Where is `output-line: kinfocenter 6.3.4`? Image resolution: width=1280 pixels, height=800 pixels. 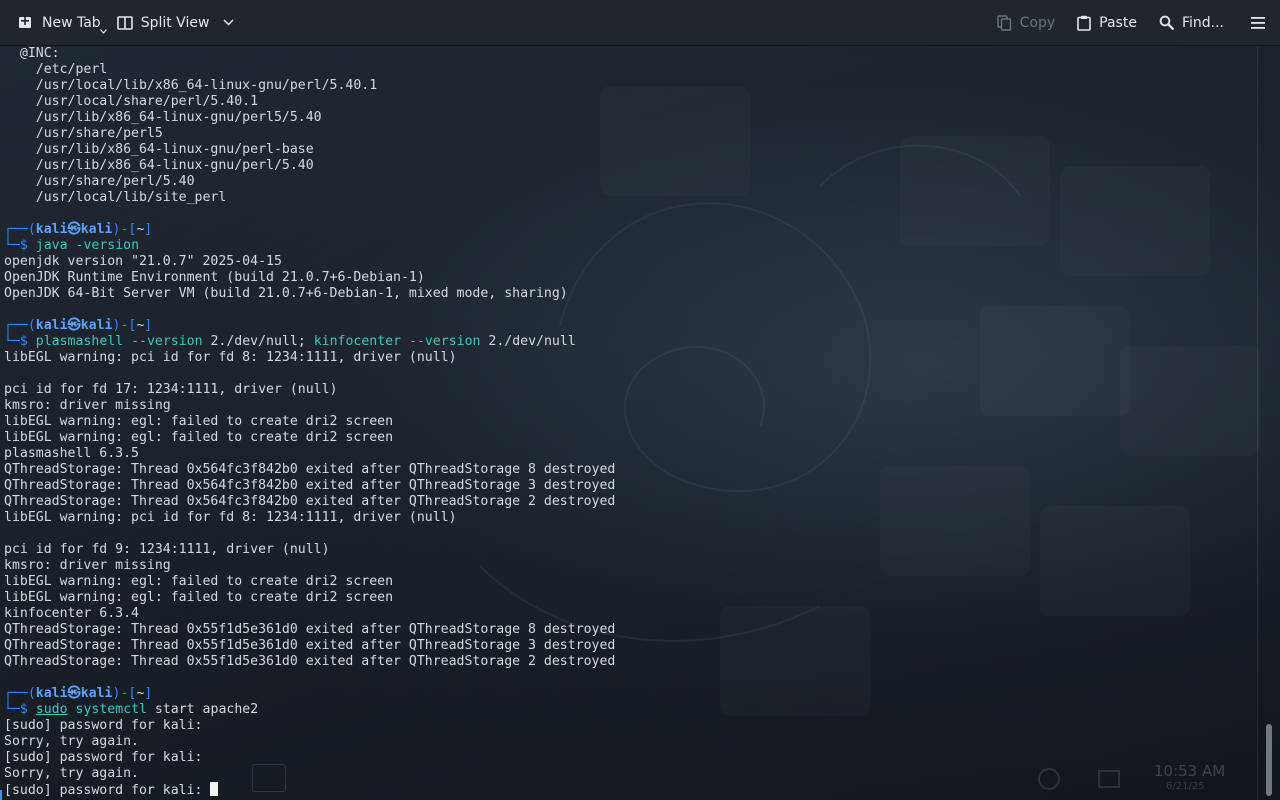 output-line: kinfocenter 6.3.4 is located at coordinates (71, 613).